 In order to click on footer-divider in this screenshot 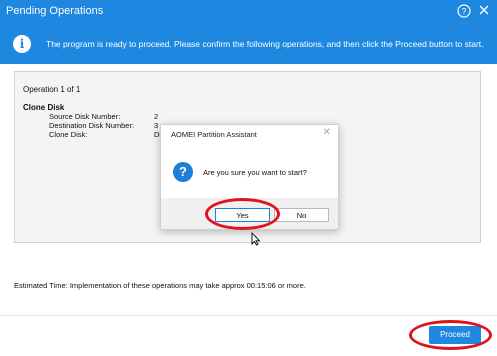, I will do `click(248, 315)`.